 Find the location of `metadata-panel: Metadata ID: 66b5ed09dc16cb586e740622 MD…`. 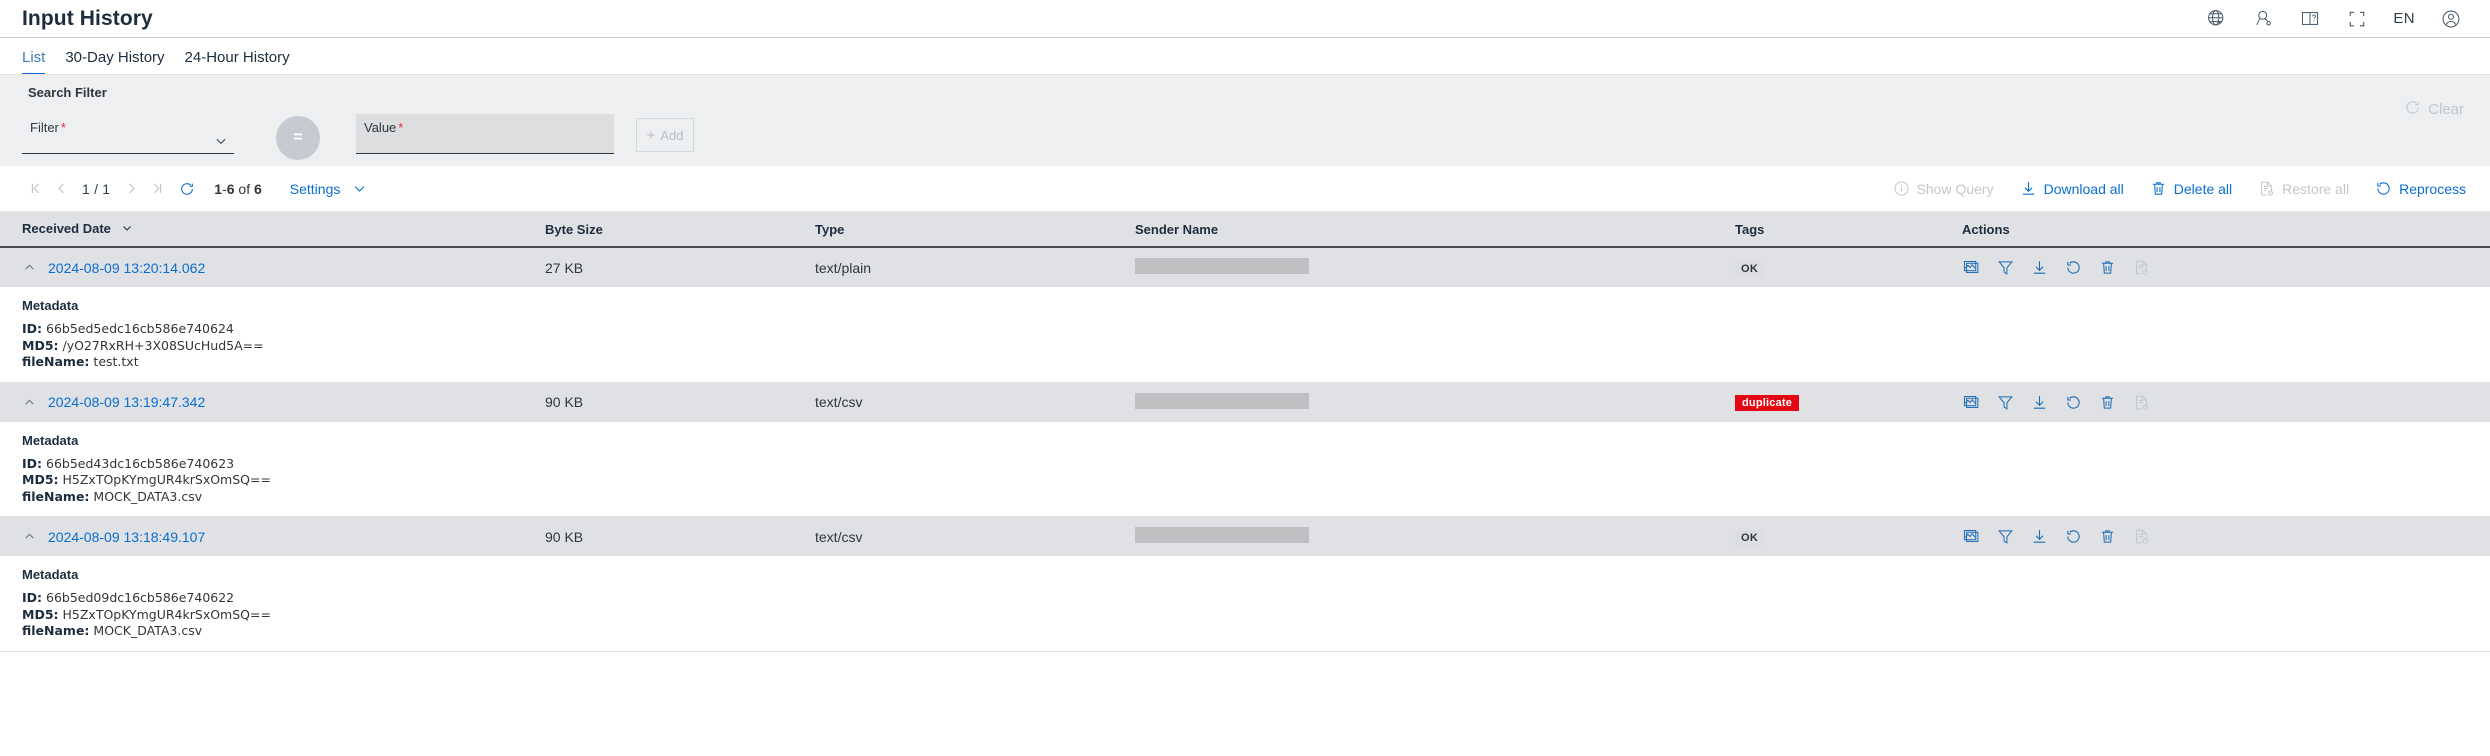

metadata-panel: Metadata ID: 66b5ed09dc16cb586e740622 MD… is located at coordinates (1245, 604).